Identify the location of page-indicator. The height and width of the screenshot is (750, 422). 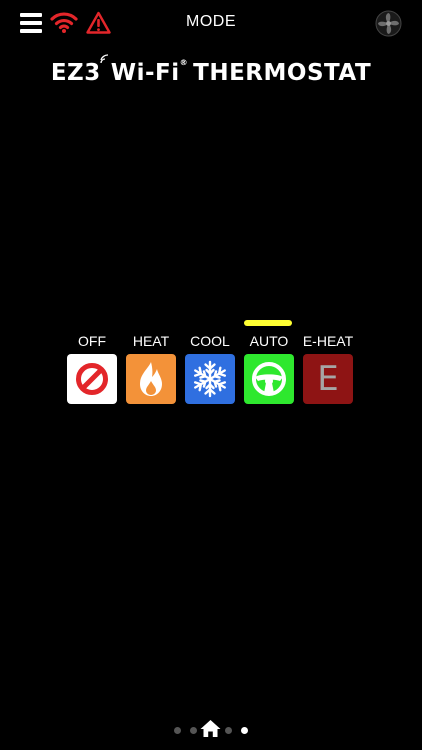
(211, 730).